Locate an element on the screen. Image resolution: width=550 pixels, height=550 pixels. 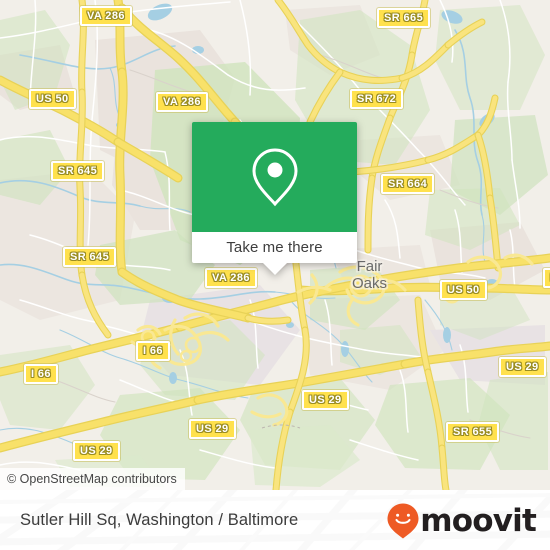
callout-footer: Take me there is located at coordinates (274, 247).